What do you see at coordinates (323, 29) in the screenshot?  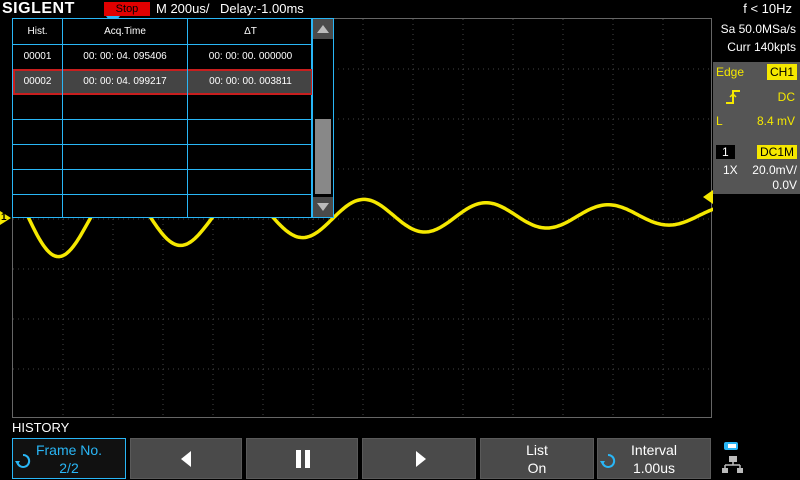 I see `scroll-up-icon` at bounding box center [323, 29].